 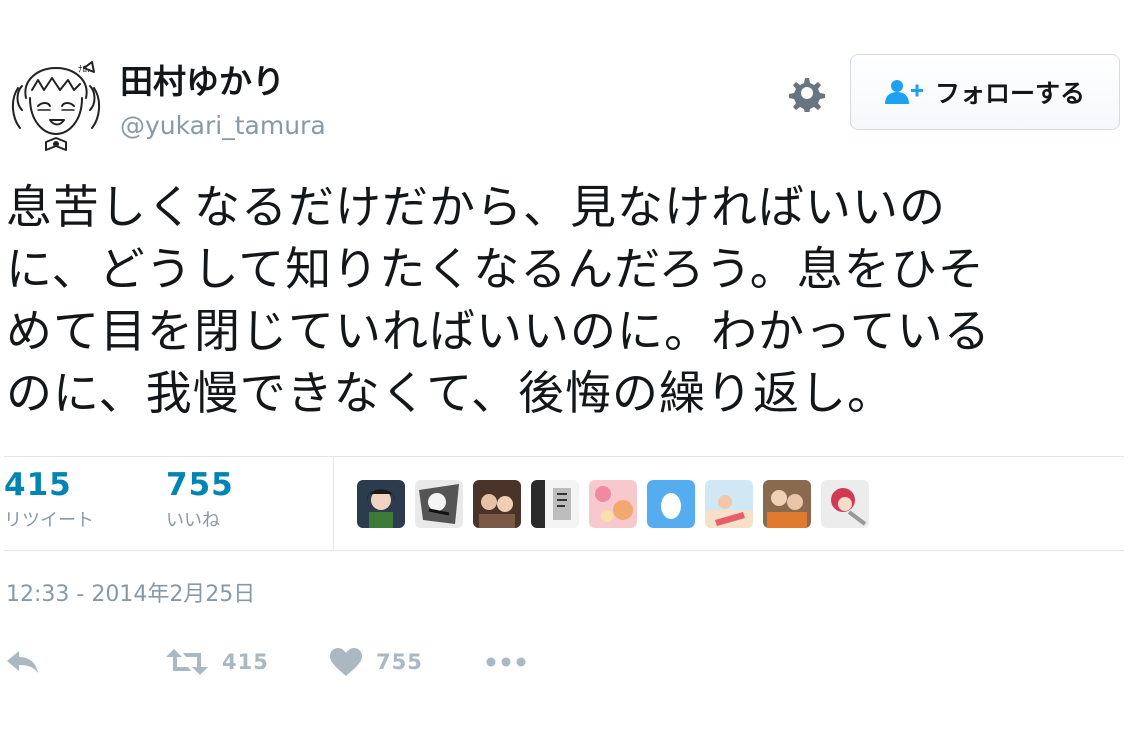 I want to click on stats-top-divider, so click(x=564, y=456).